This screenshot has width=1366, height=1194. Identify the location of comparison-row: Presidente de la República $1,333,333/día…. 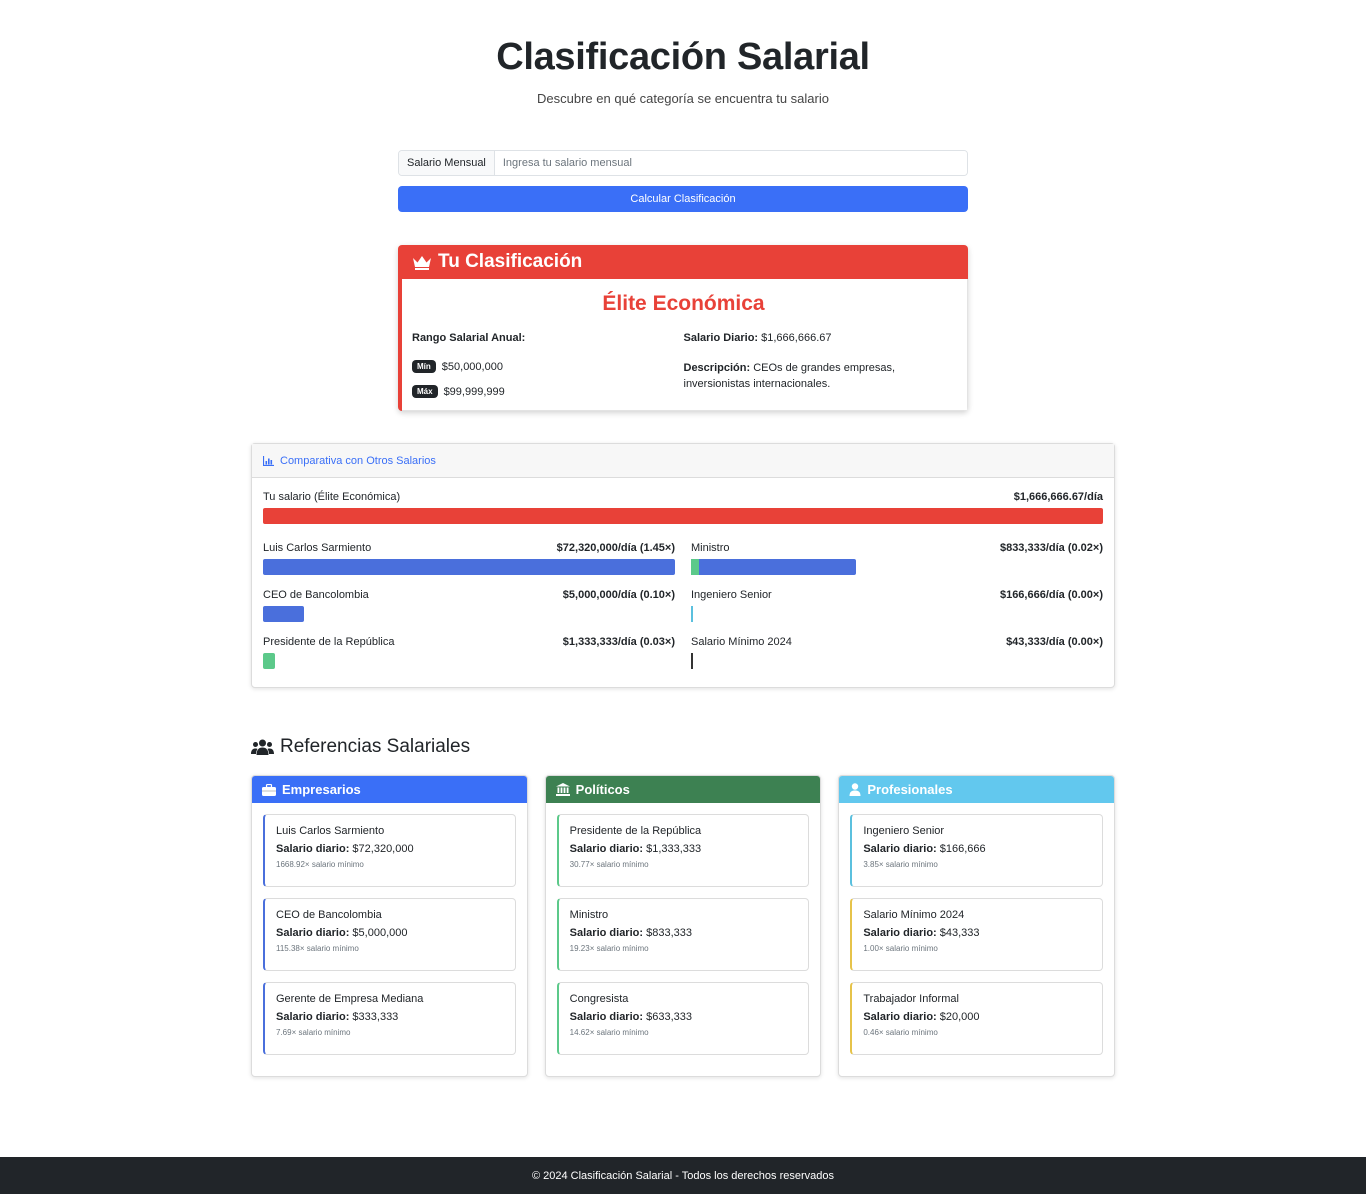
(469, 652).